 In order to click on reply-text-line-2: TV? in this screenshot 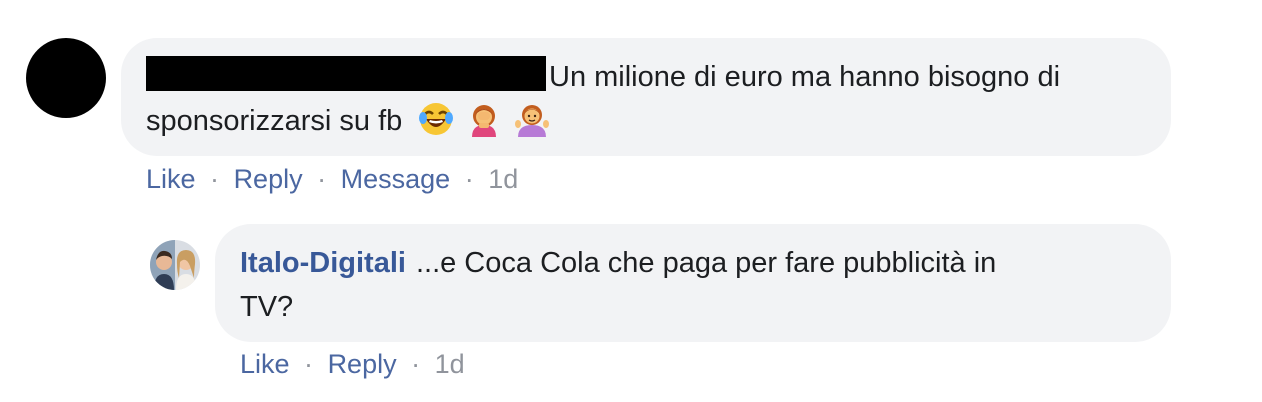, I will do `click(705, 307)`.